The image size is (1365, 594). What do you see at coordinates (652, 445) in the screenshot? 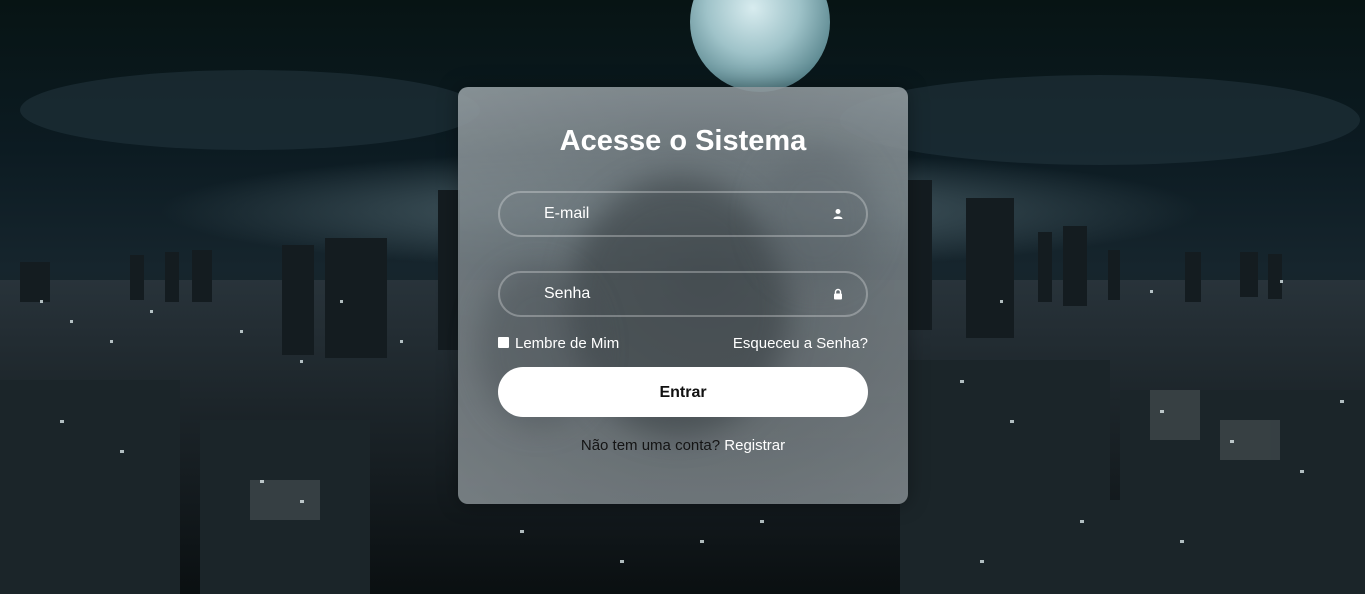
I see `no-account-text: Não tem uma conta?` at bounding box center [652, 445].